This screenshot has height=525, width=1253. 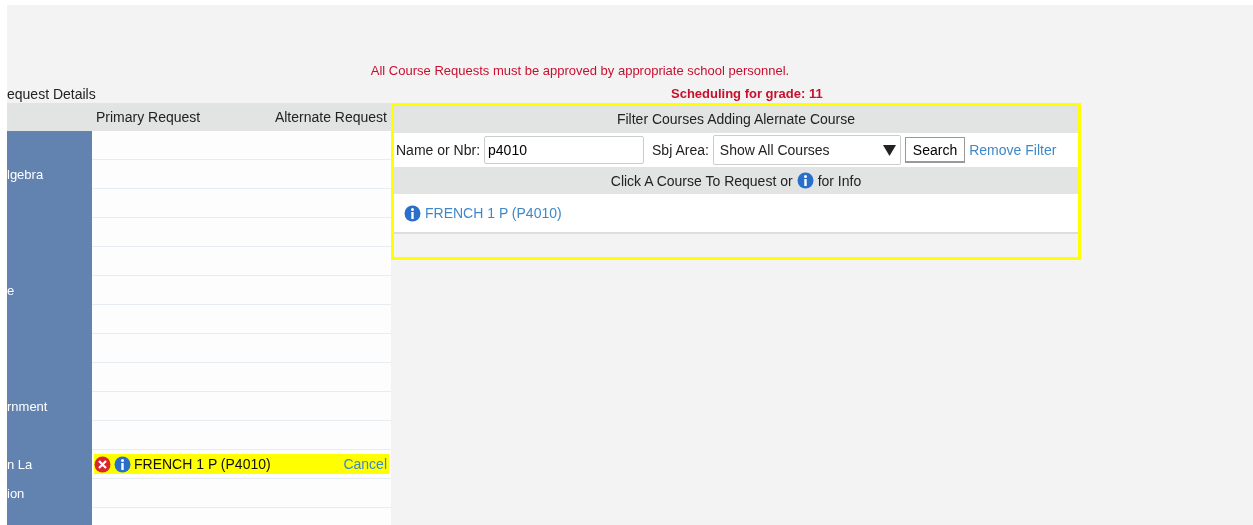 What do you see at coordinates (701, 180) in the screenshot?
I see `hint-text: Click A Course To Request or` at bounding box center [701, 180].